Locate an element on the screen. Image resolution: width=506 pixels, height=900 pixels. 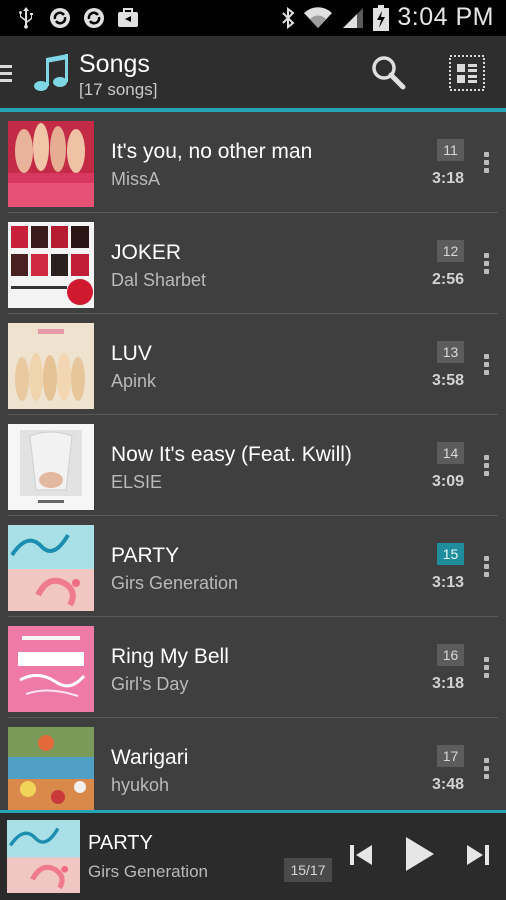
now-playing-artist: Girs Generation is located at coordinates (148, 871).